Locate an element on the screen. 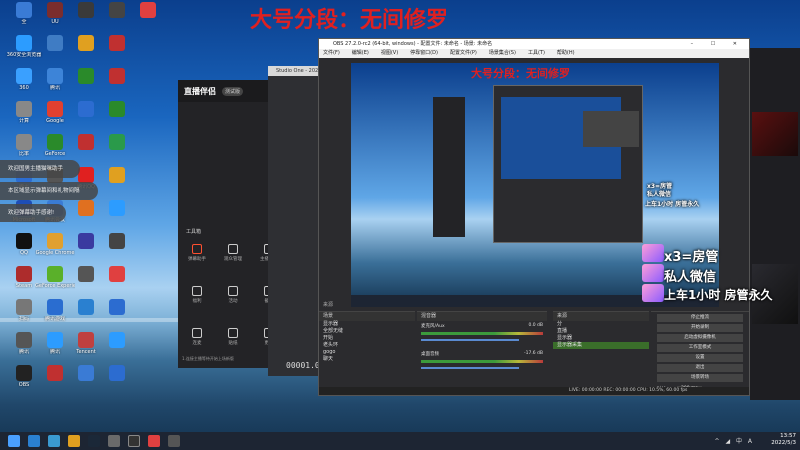 The width and height of the screenshot is (800, 450). browser-icon is located at coordinates (54, 441).